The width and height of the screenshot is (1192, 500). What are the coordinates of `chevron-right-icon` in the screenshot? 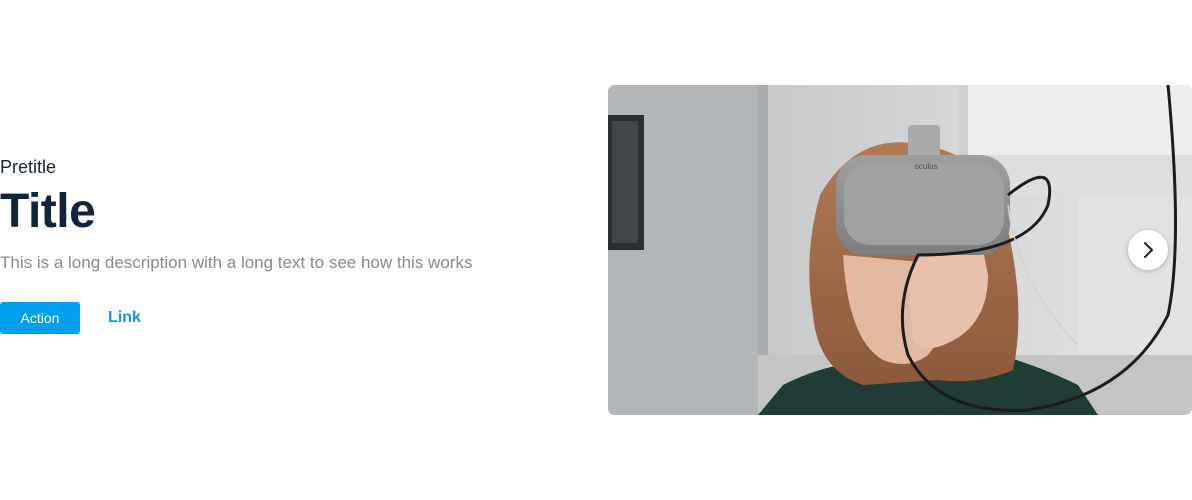 It's located at (1148, 250).